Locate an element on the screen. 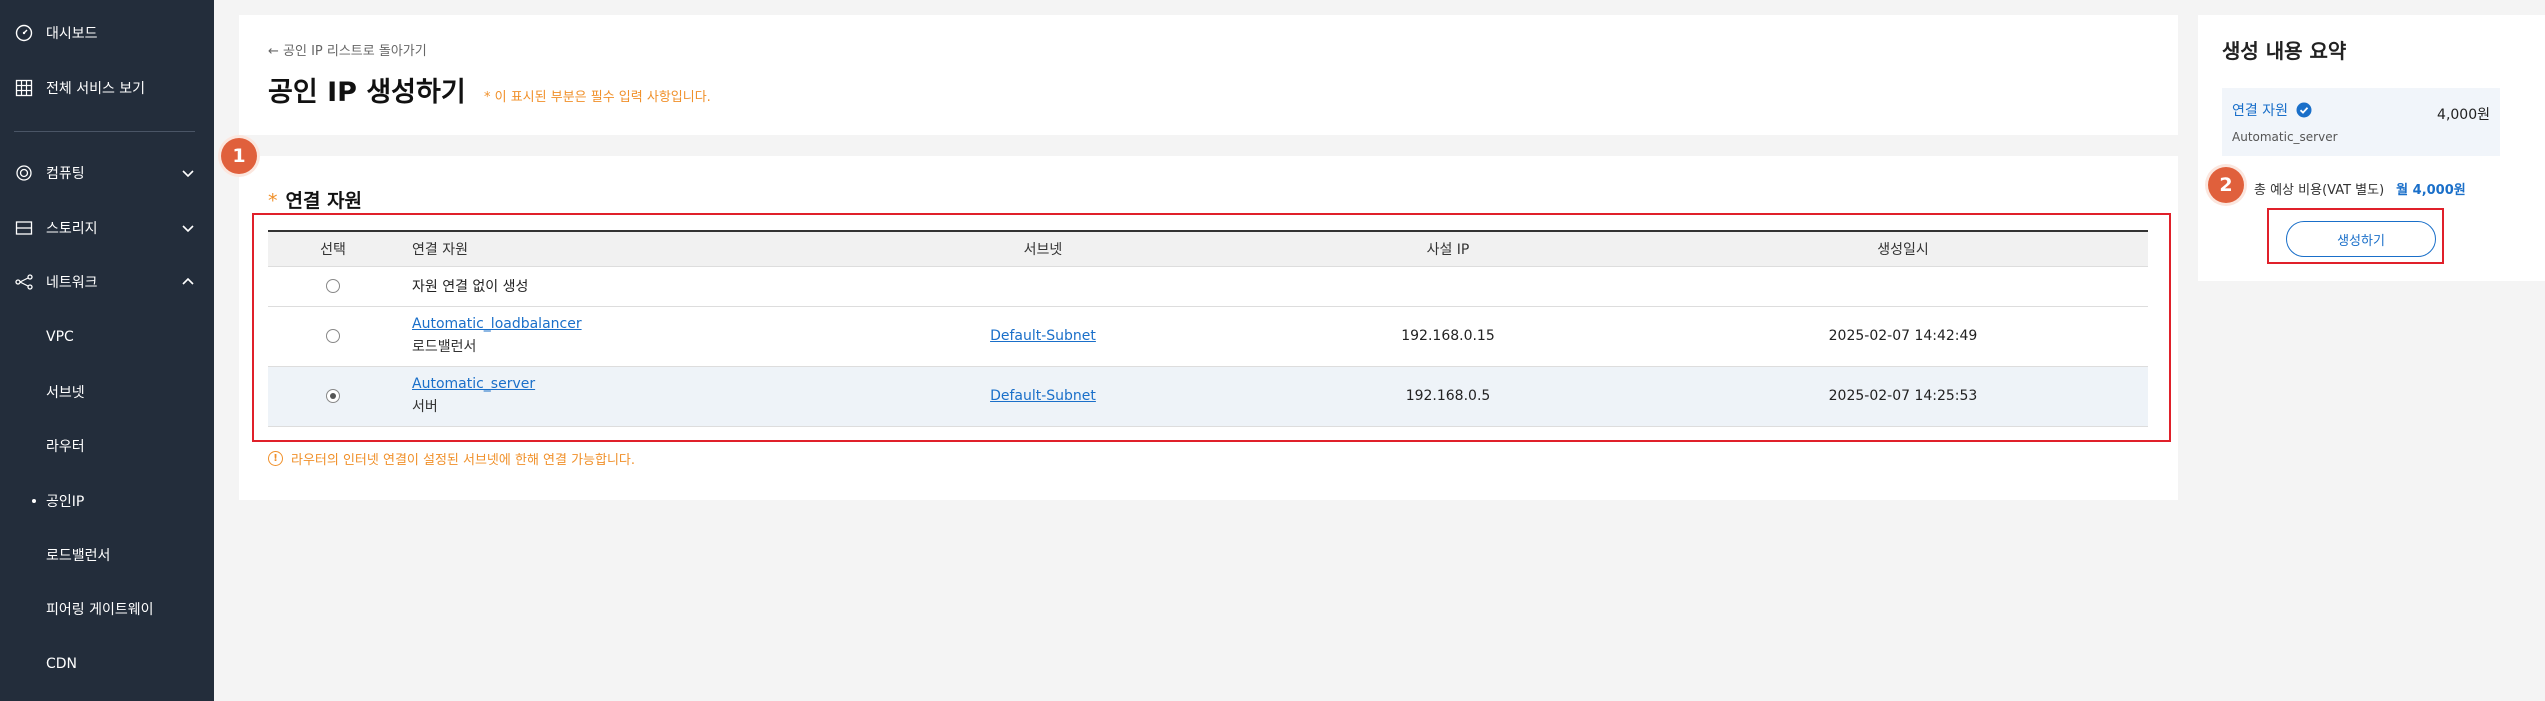 This screenshot has width=2545, height=701. sidebar-item-label: 공인IP is located at coordinates (65, 502).